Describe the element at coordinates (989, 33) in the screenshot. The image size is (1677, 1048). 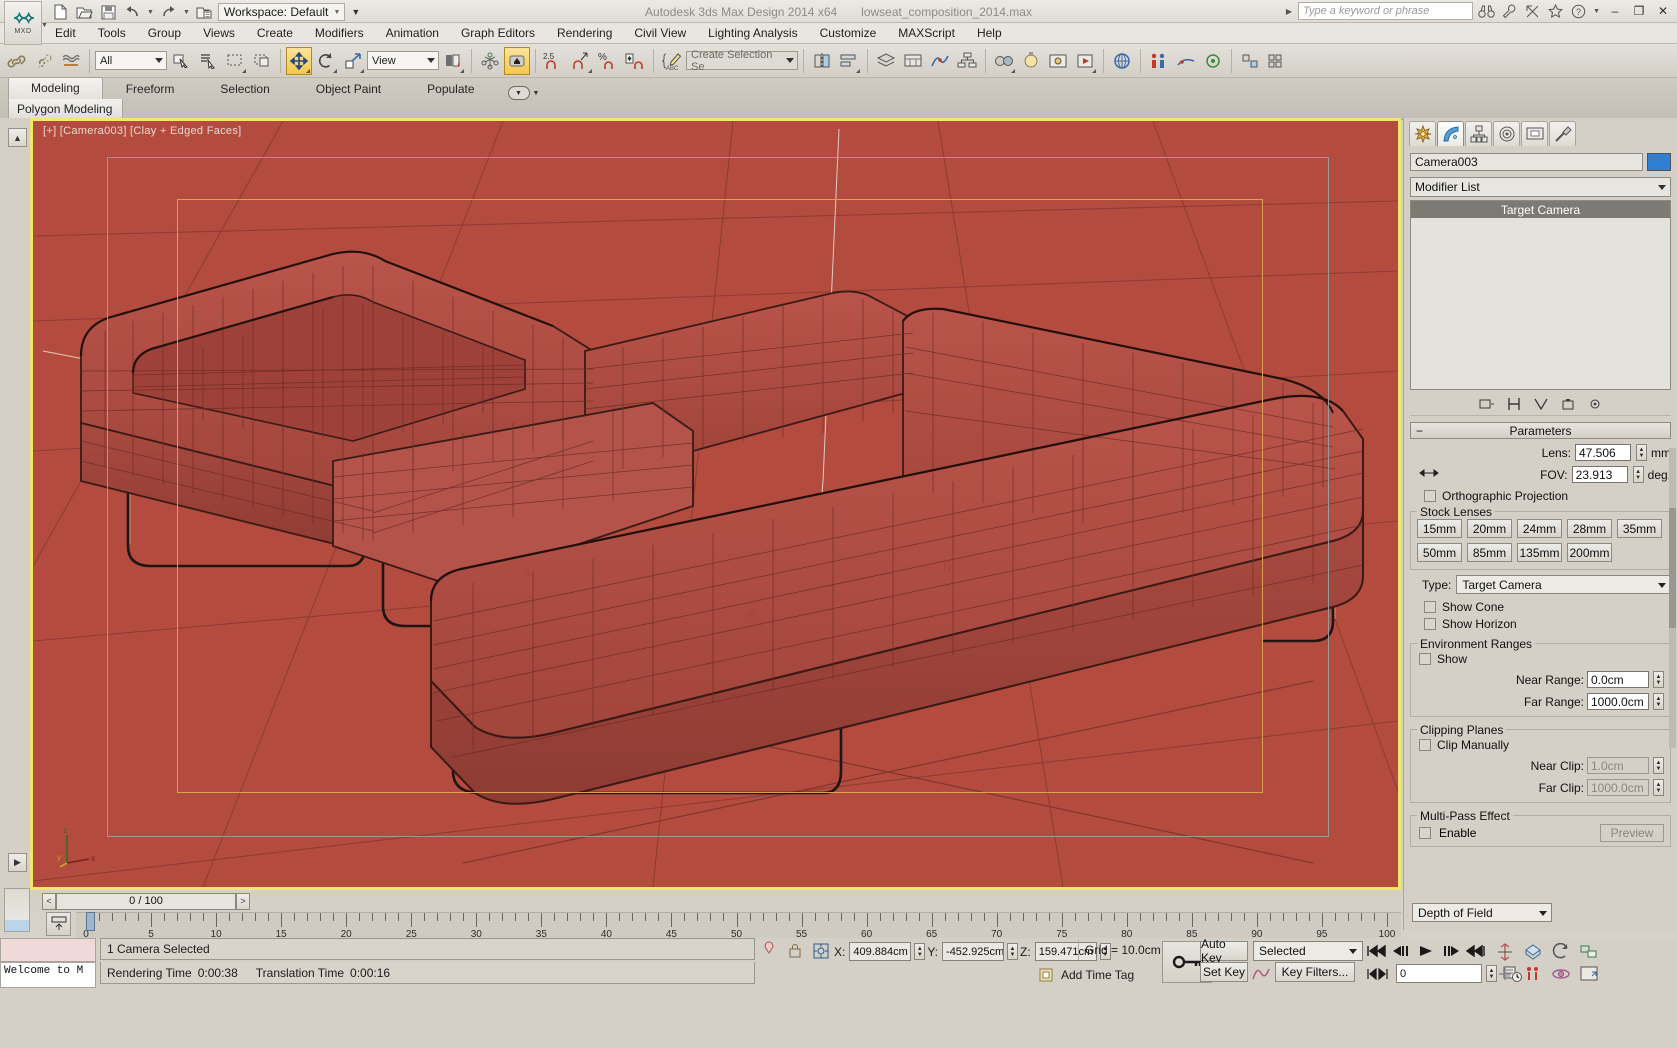
I see `menu-item-help: Help` at that location.